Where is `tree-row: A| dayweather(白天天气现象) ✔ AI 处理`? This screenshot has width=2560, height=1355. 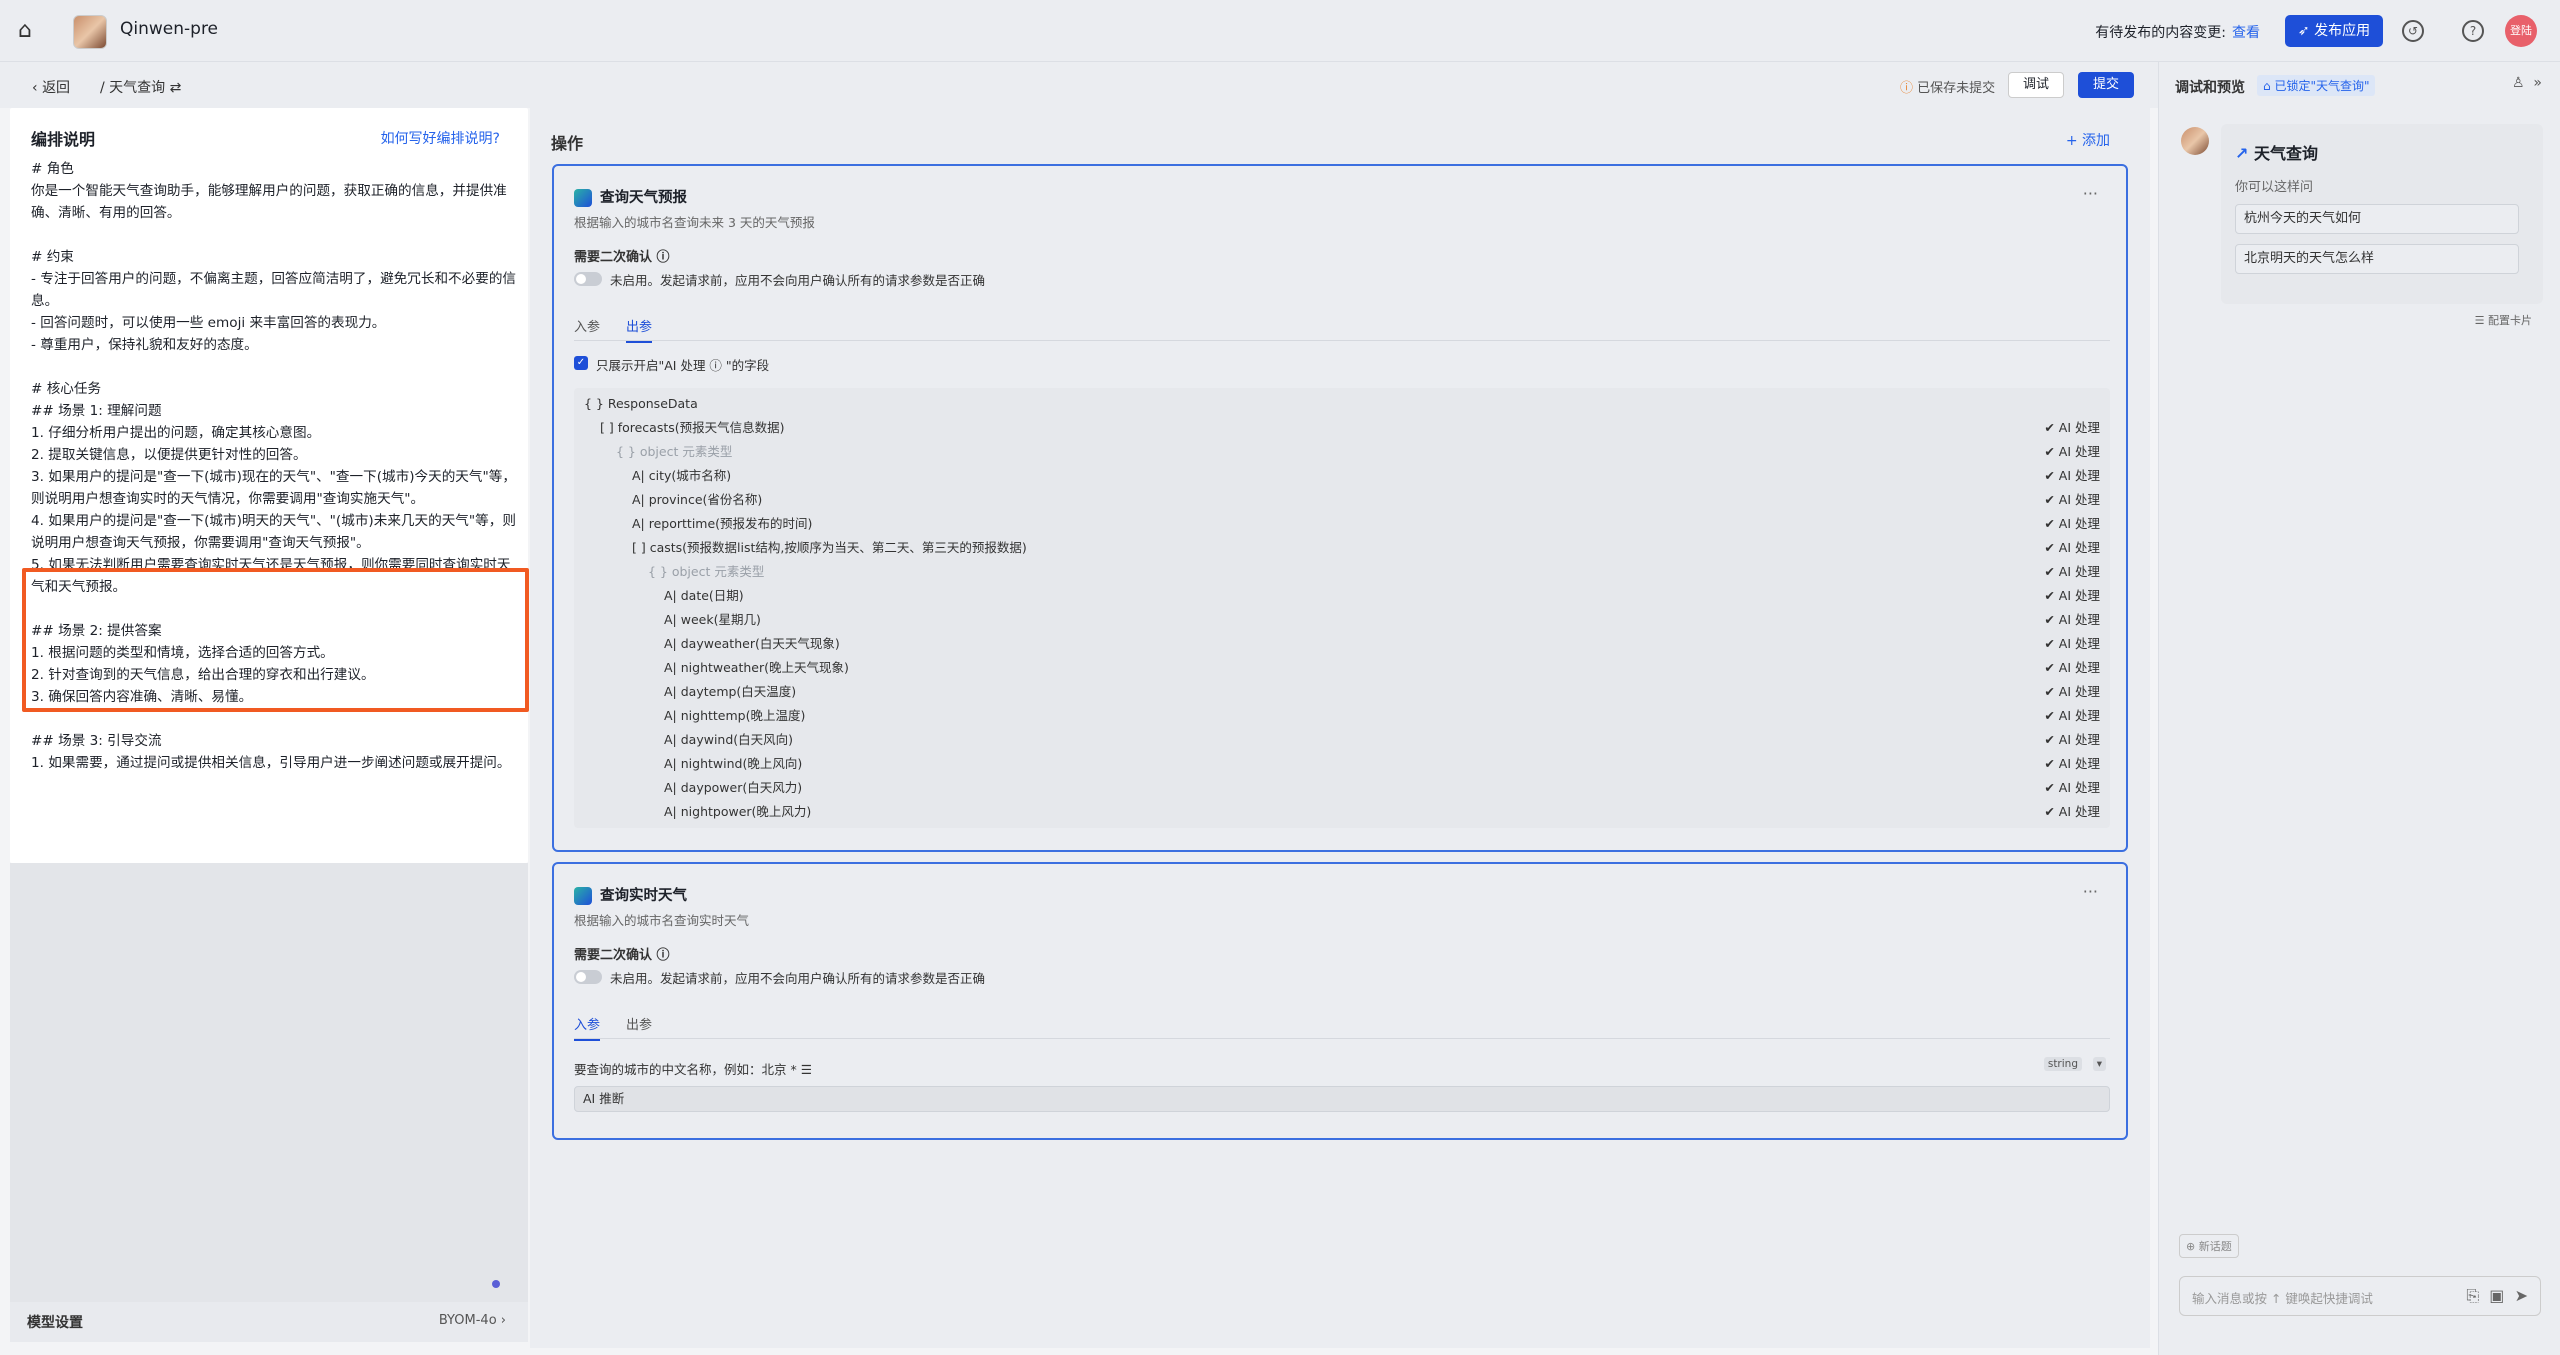
tree-row: A| dayweather(白天天气现象) ✔ AI 处理 is located at coordinates (1342, 644).